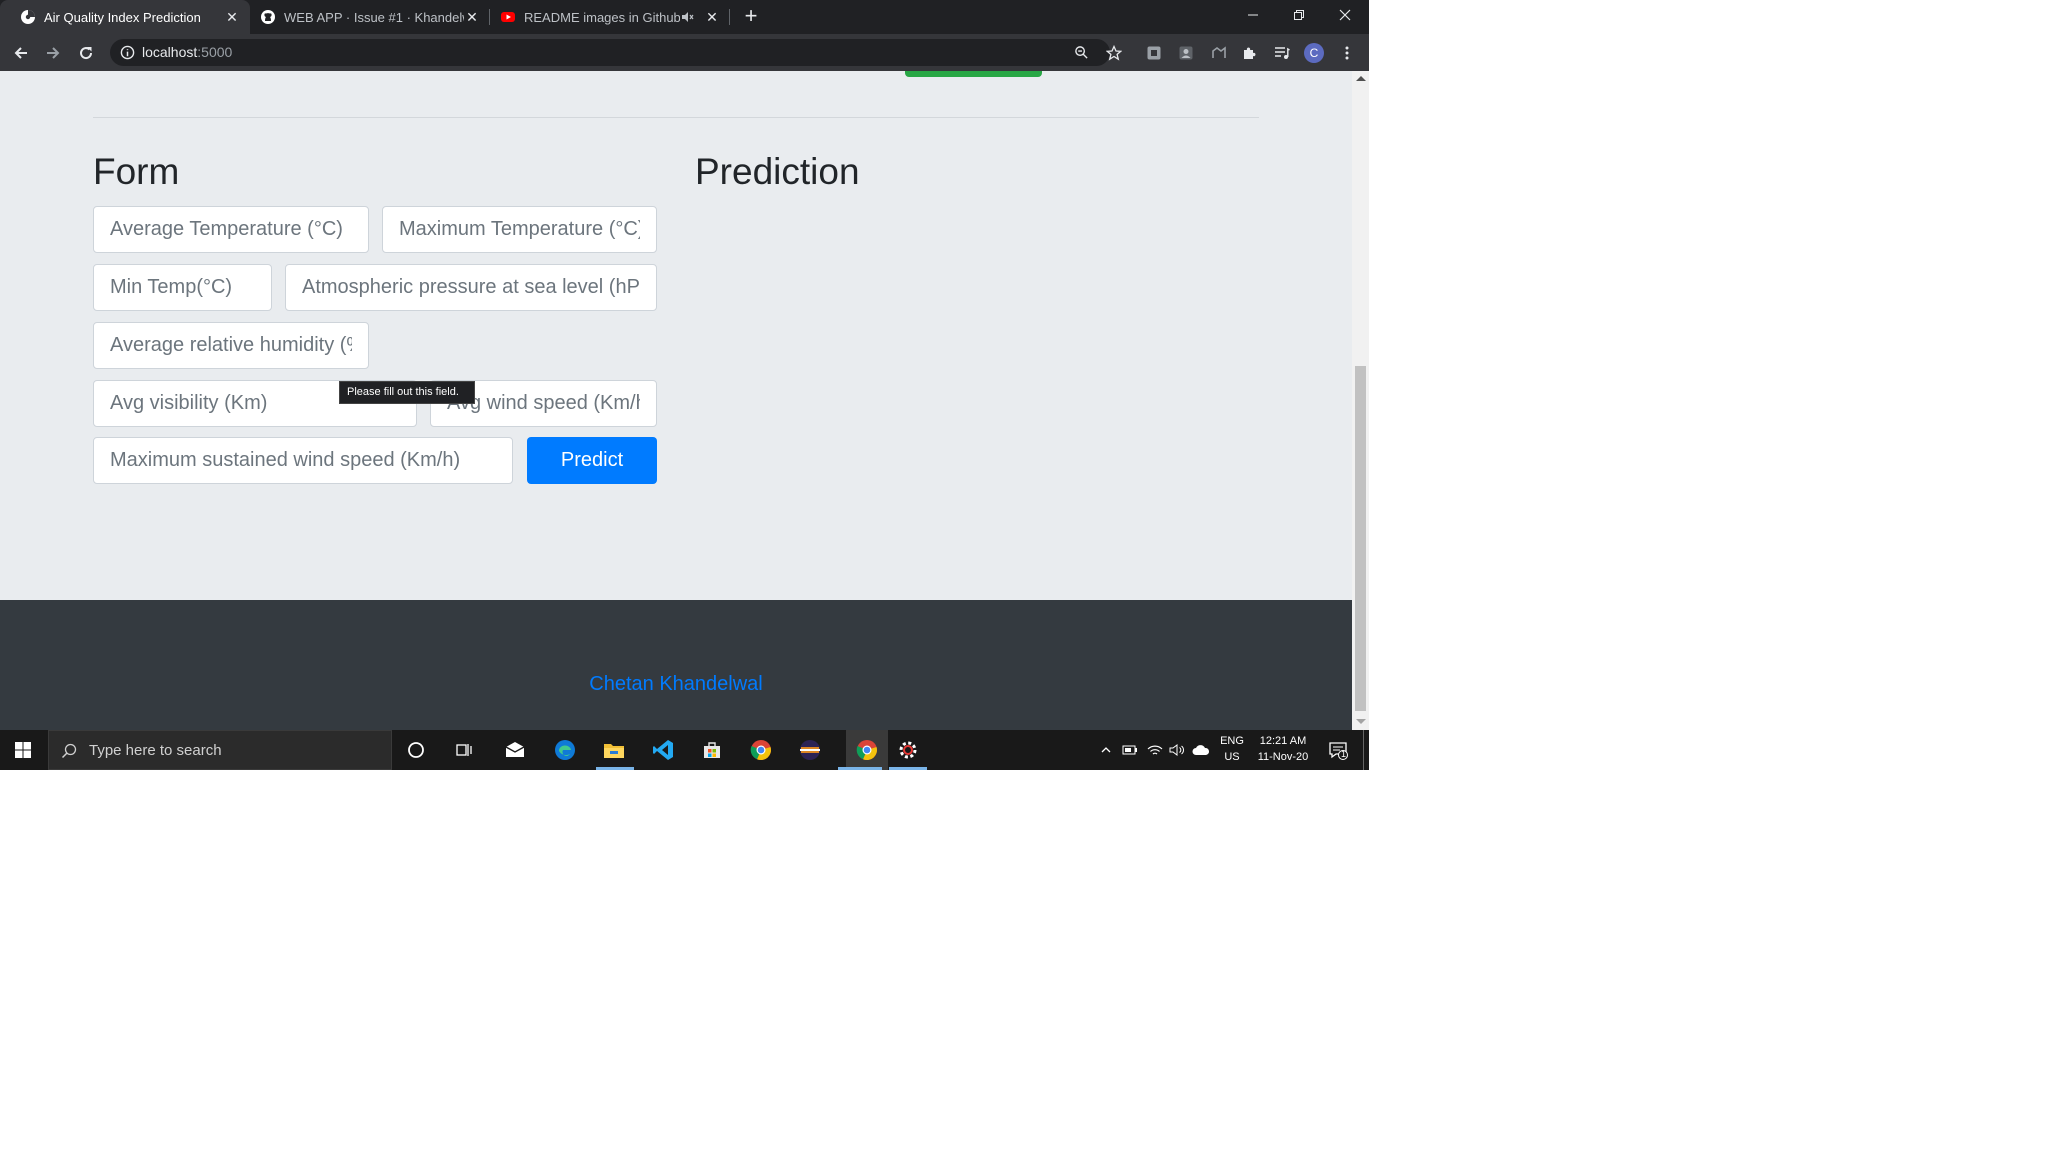 Image resolution: width=2049 pixels, height=1152 pixels. What do you see at coordinates (592, 460) in the screenshot?
I see `predict-button: Predict` at bounding box center [592, 460].